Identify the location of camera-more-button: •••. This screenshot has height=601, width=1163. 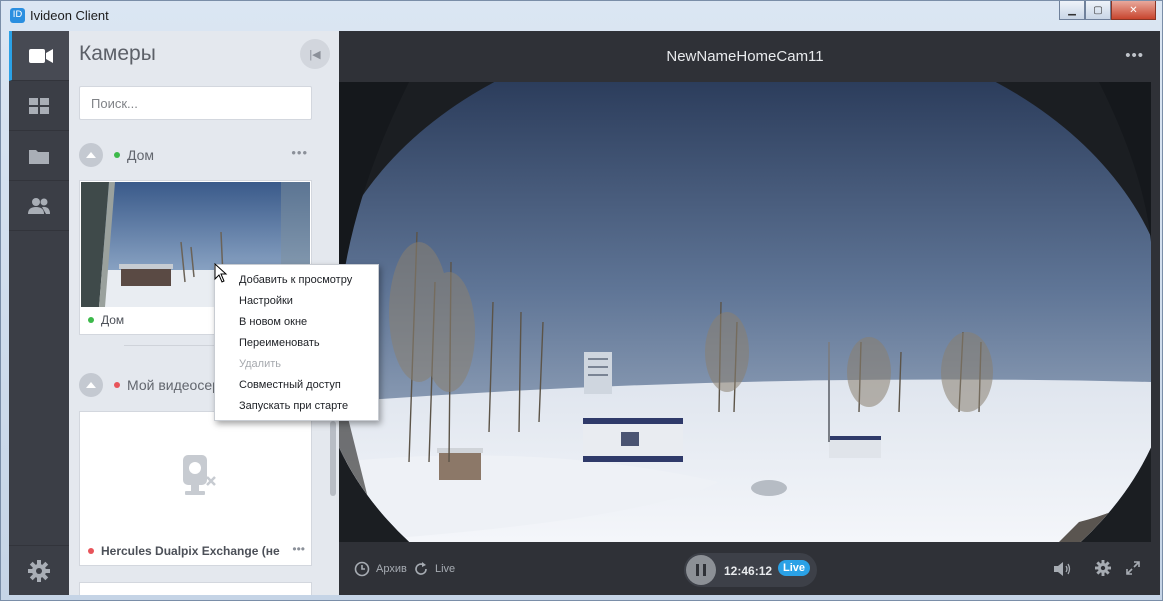
(298, 549).